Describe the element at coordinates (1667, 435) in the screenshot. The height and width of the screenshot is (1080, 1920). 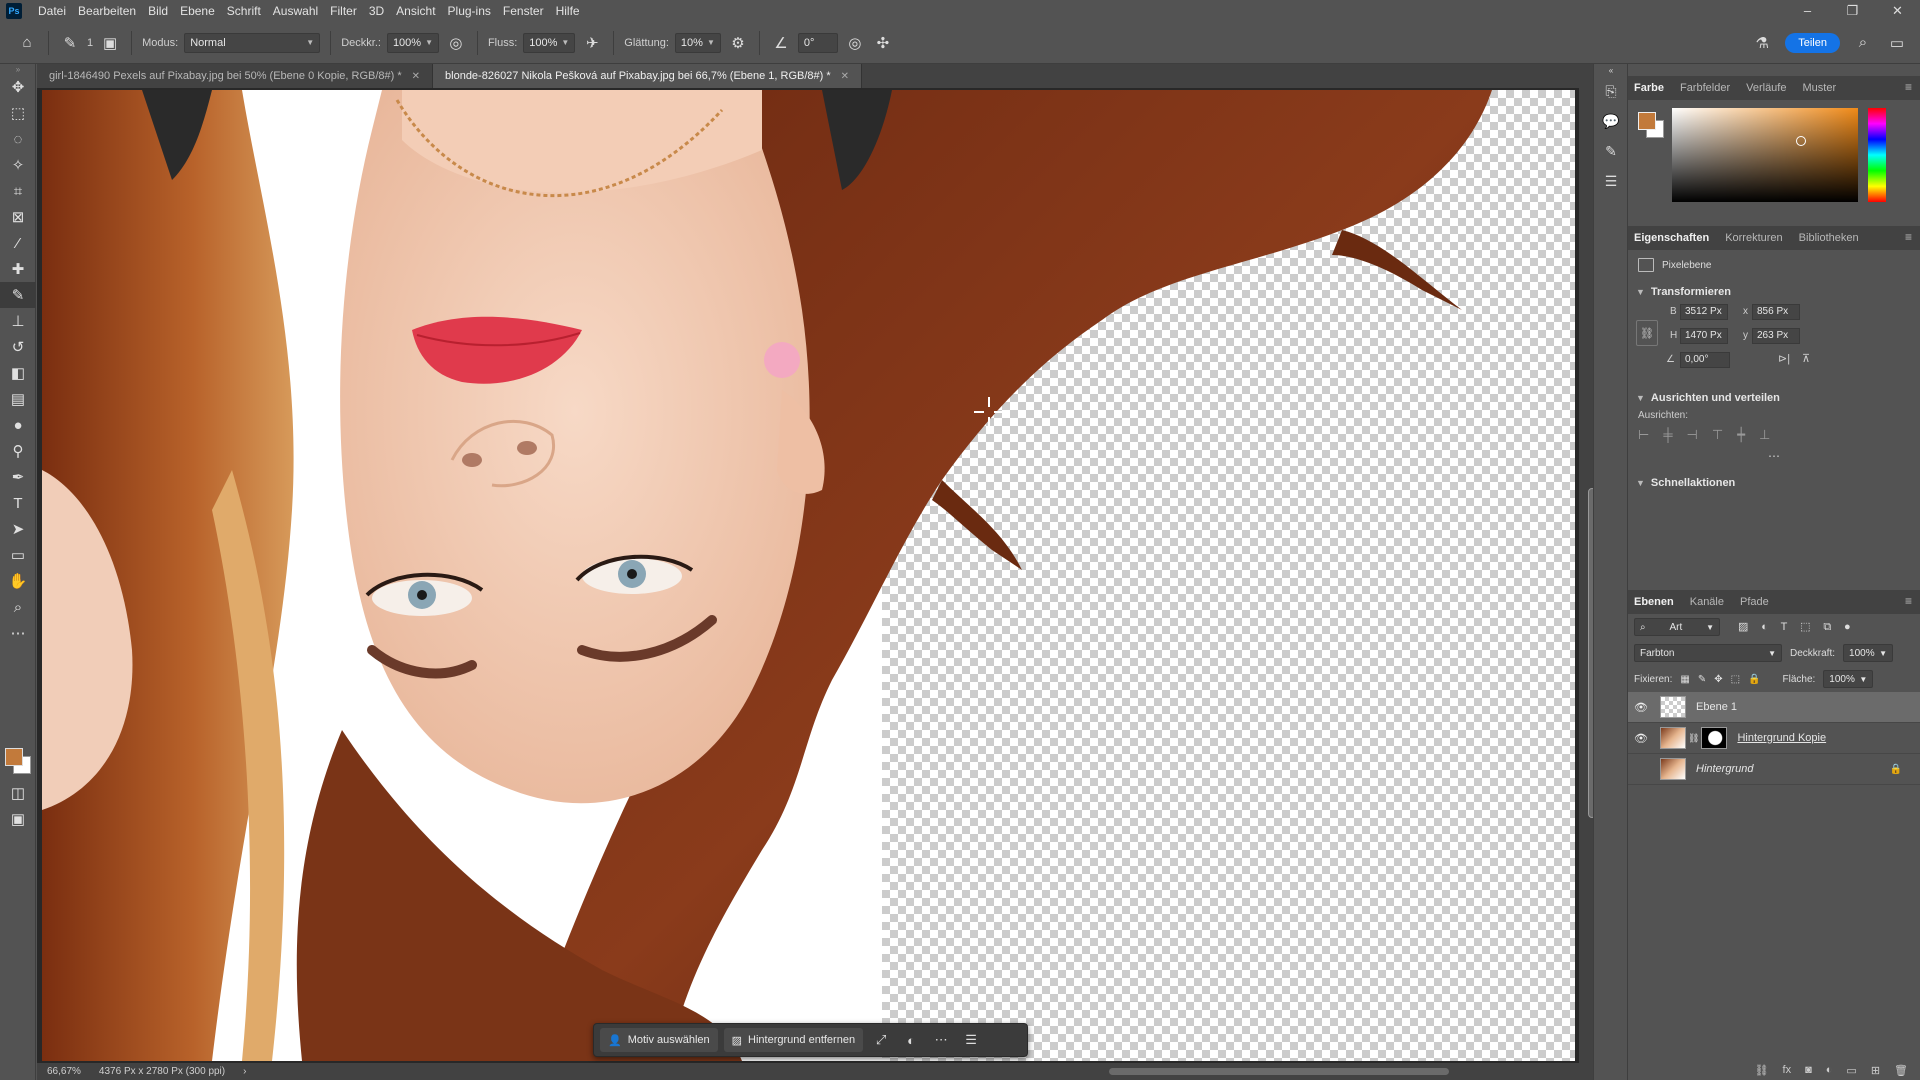
I see `align-center-icon: ╪` at that location.